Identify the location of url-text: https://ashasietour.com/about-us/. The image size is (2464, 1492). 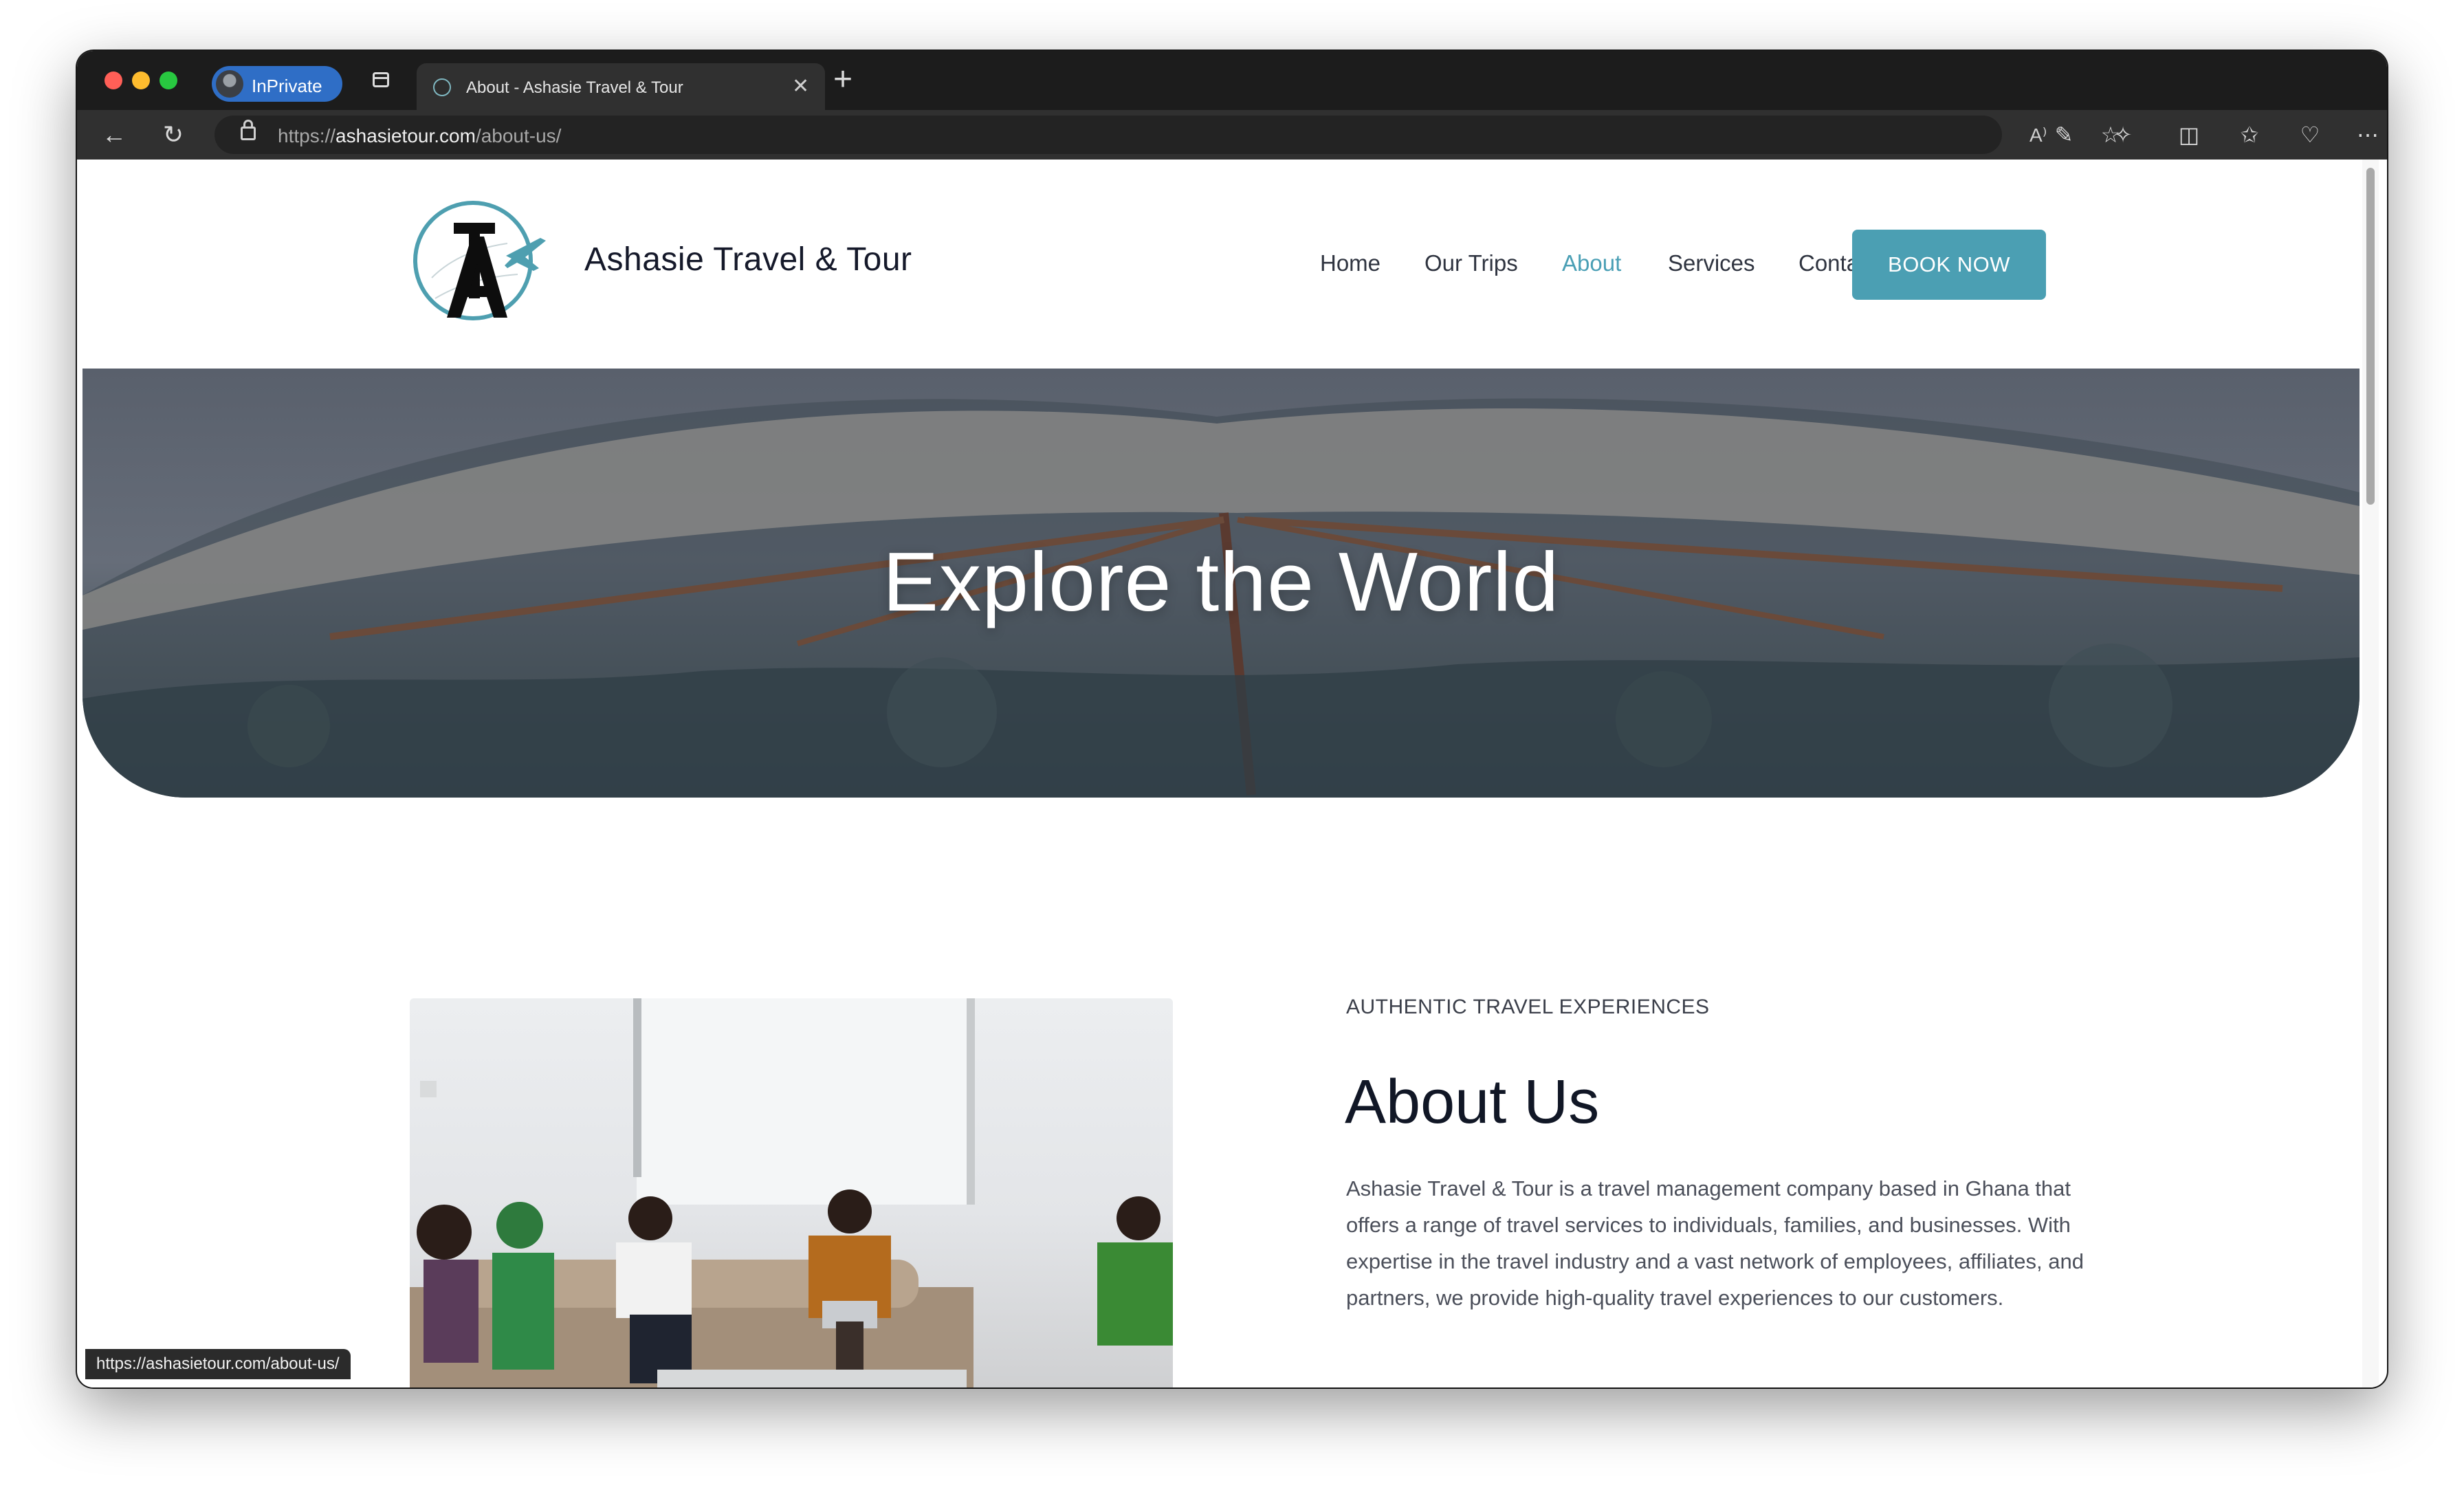
(420, 136).